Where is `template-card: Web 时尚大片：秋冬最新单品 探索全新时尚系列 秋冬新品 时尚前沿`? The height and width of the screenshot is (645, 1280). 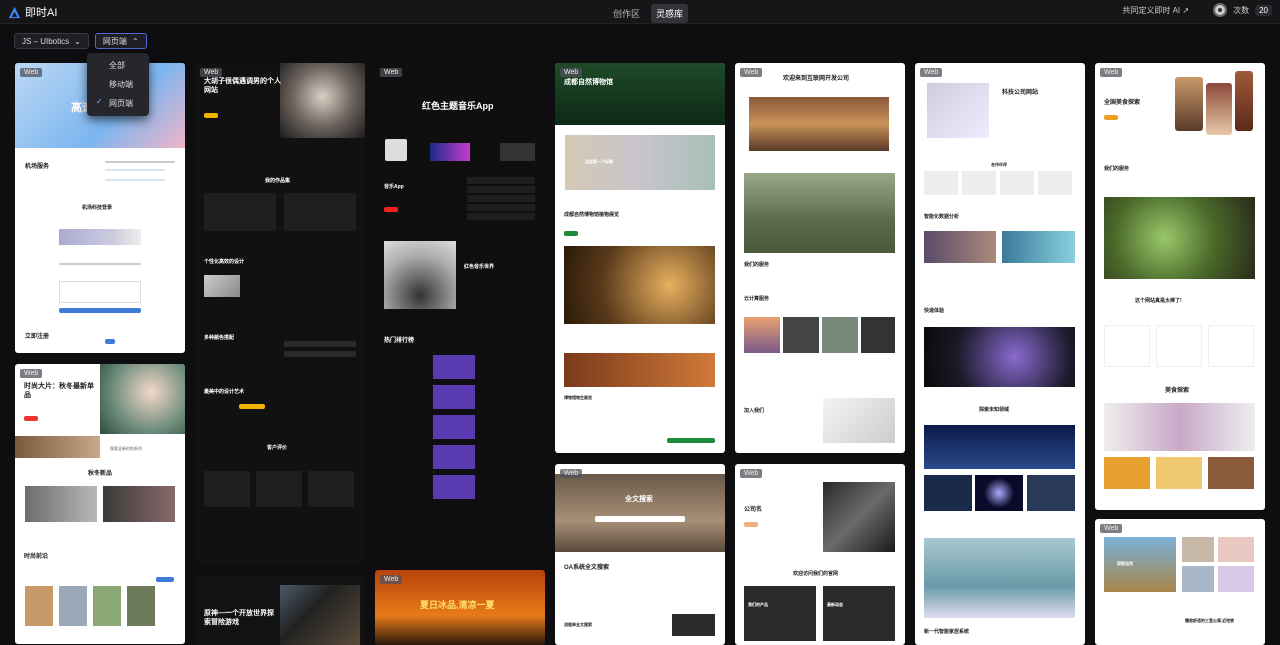
template-card: Web 时尚大片：秋冬最新单品 探索全新时尚系列 秋冬新品 时尚前沿 is located at coordinates (100, 504).